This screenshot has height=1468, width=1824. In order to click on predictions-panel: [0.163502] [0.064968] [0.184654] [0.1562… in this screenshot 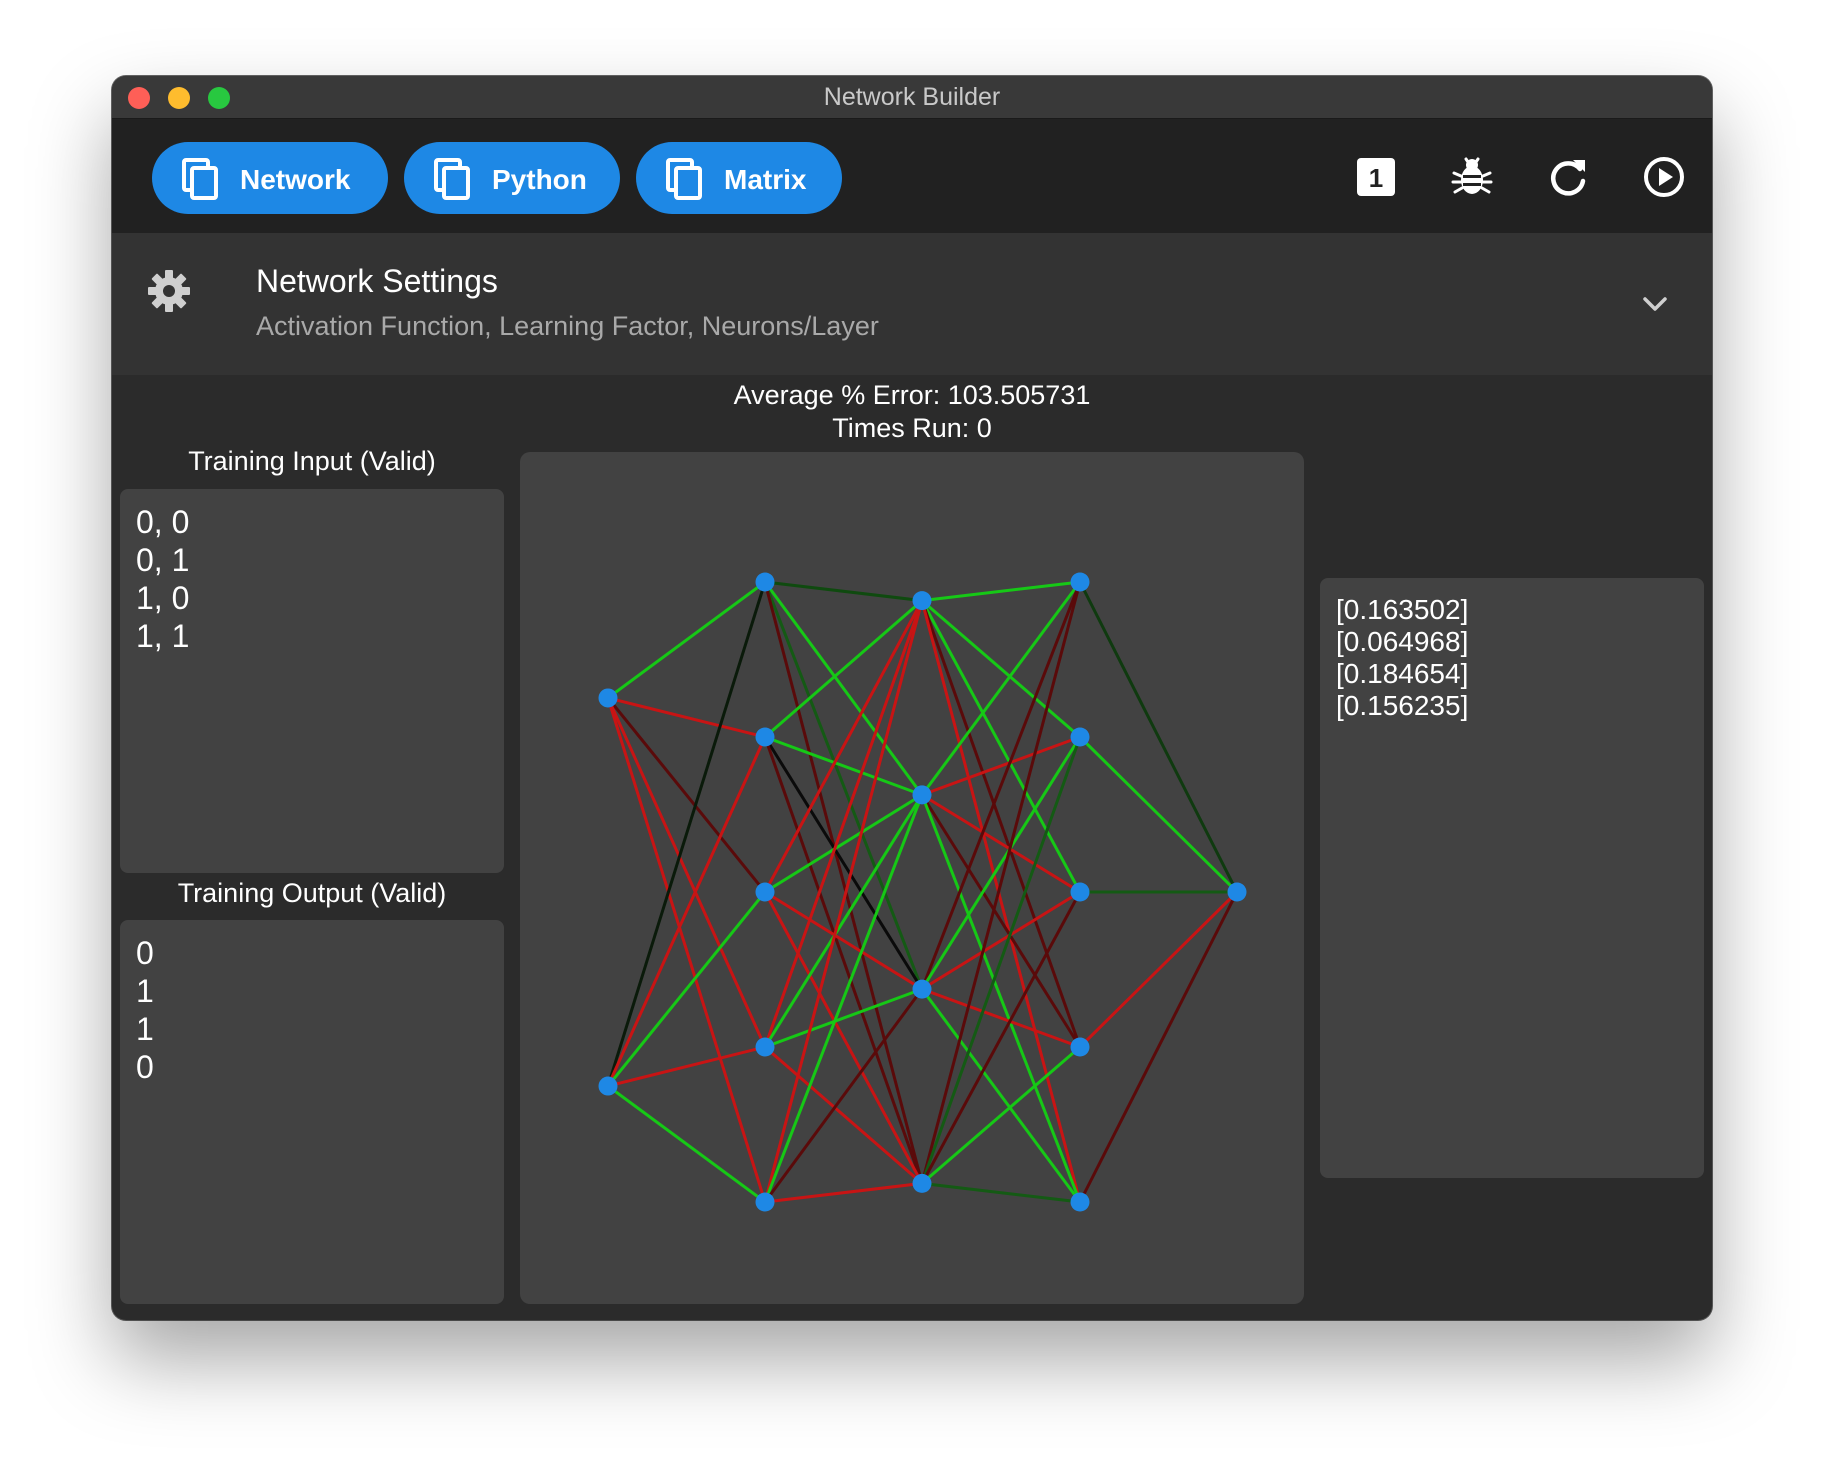, I will do `click(1512, 878)`.